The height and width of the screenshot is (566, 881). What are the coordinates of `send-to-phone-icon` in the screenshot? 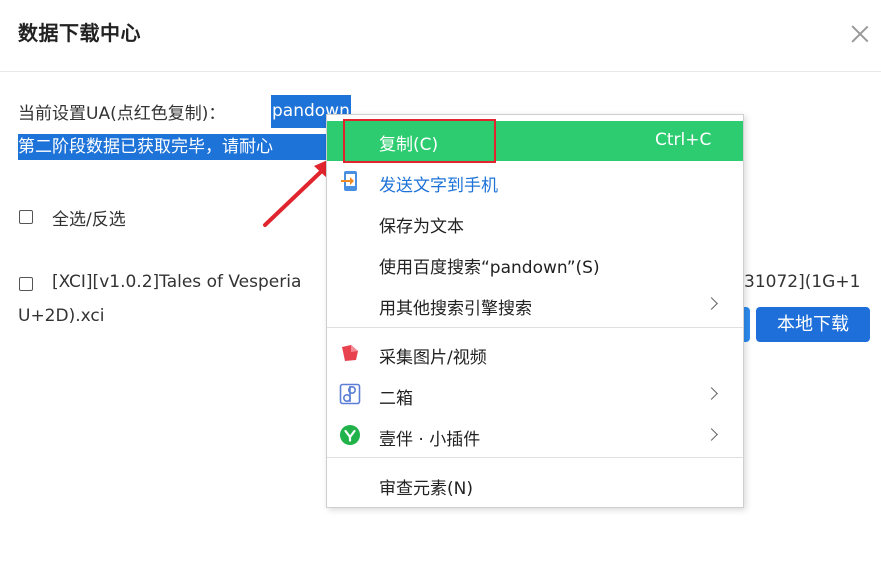 It's located at (349, 181).